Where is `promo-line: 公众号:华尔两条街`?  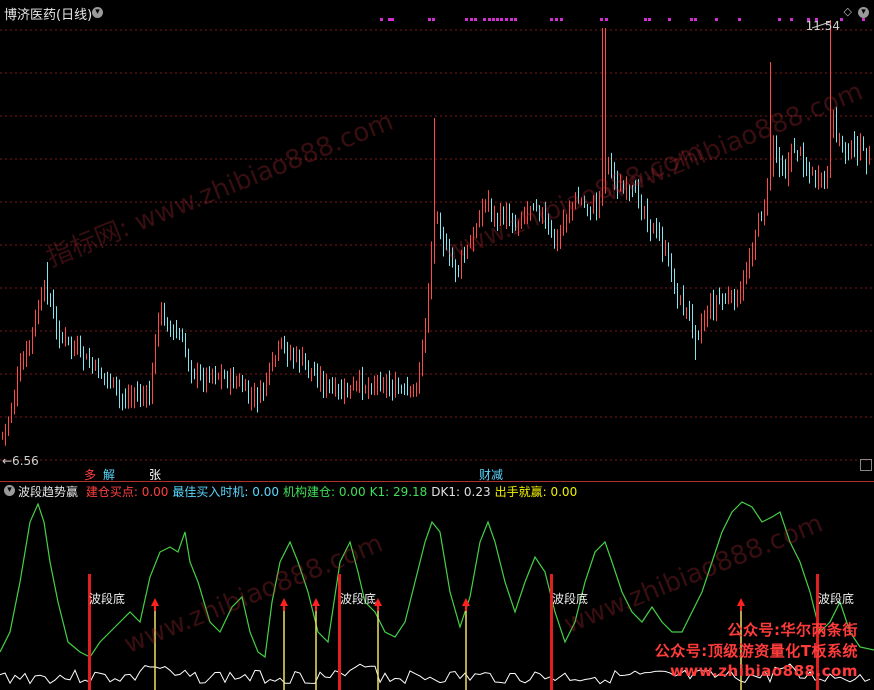
promo-line: 公众号:华尔两条街 is located at coordinates (792, 630).